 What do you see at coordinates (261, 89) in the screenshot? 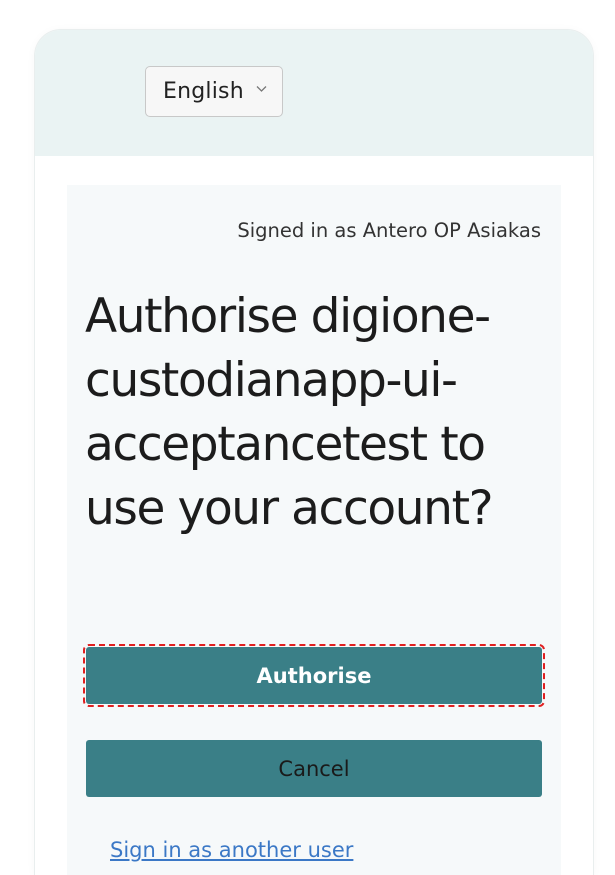
I see `chevron-down-icon` at bounding box center [261, 89].